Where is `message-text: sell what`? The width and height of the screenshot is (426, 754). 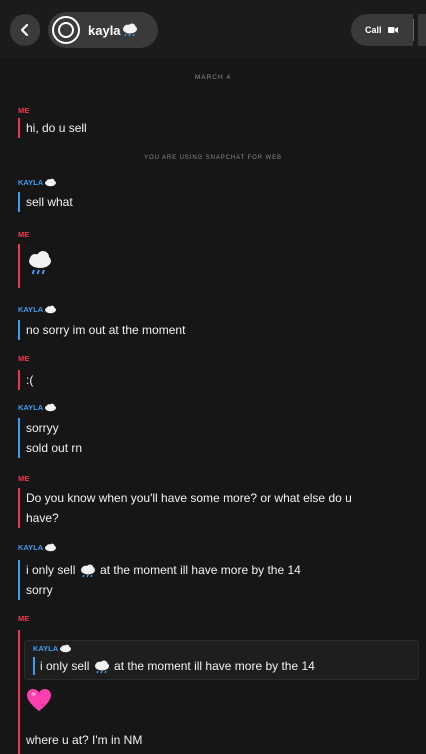
message-text: sell what is located at coordinates (45, 202).